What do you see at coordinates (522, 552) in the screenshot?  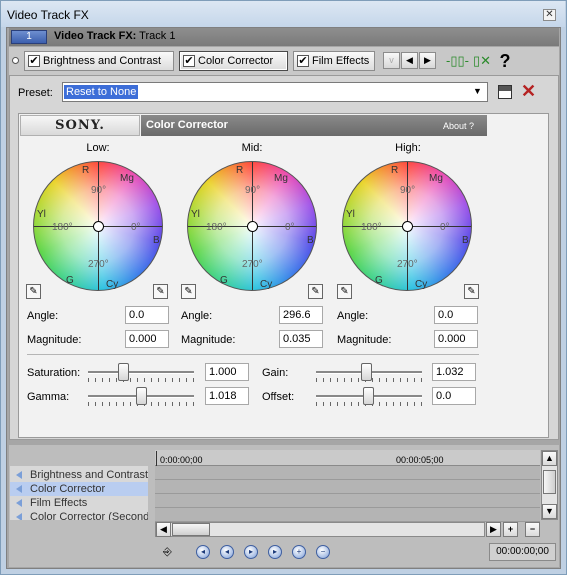 I see `timecode-display: 00:00:00;00` at bounding box center [522, 552].